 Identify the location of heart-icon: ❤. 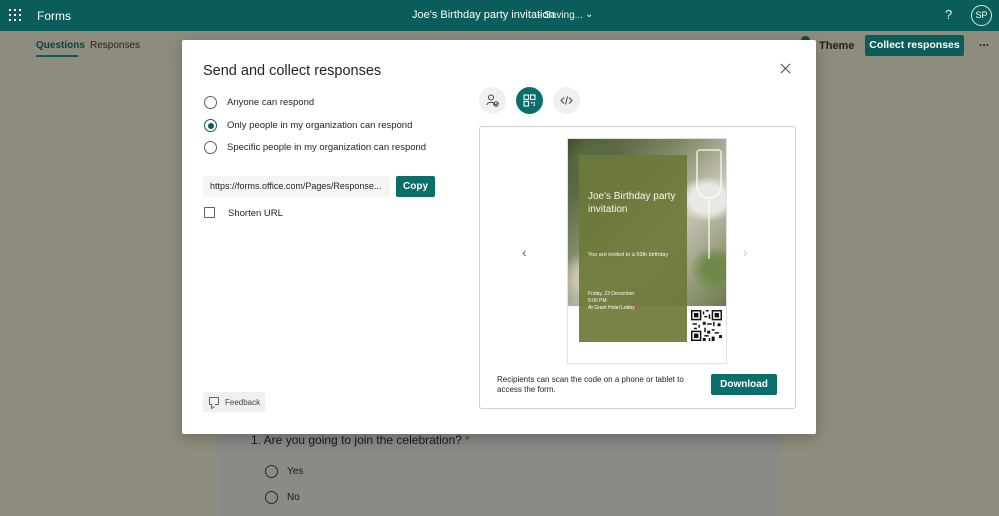
(636, 308).